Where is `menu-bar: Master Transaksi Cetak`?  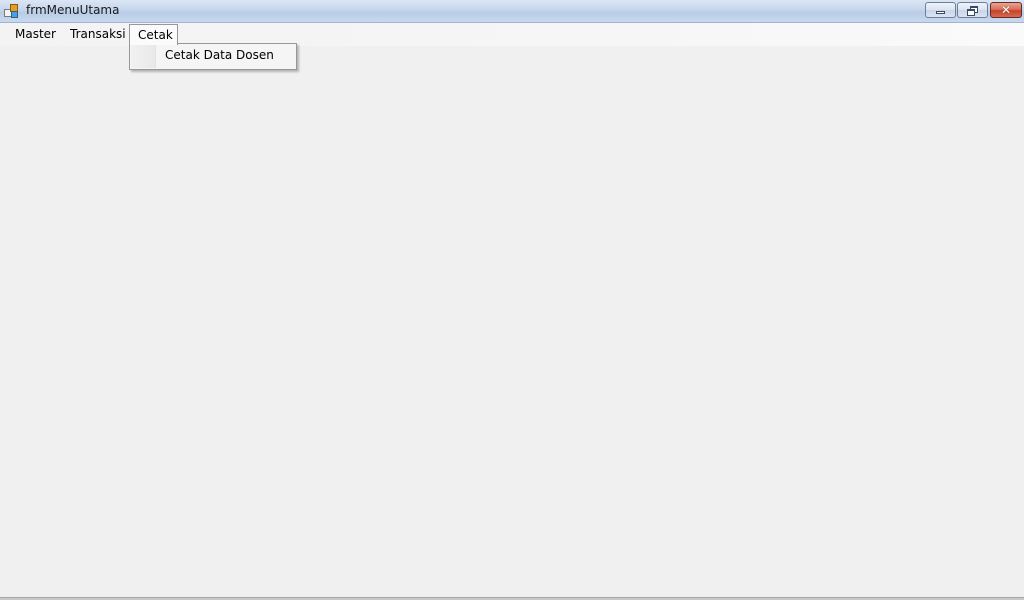
menu-bar: Master Transaksi Cetak is located at coordinates (512, 34).